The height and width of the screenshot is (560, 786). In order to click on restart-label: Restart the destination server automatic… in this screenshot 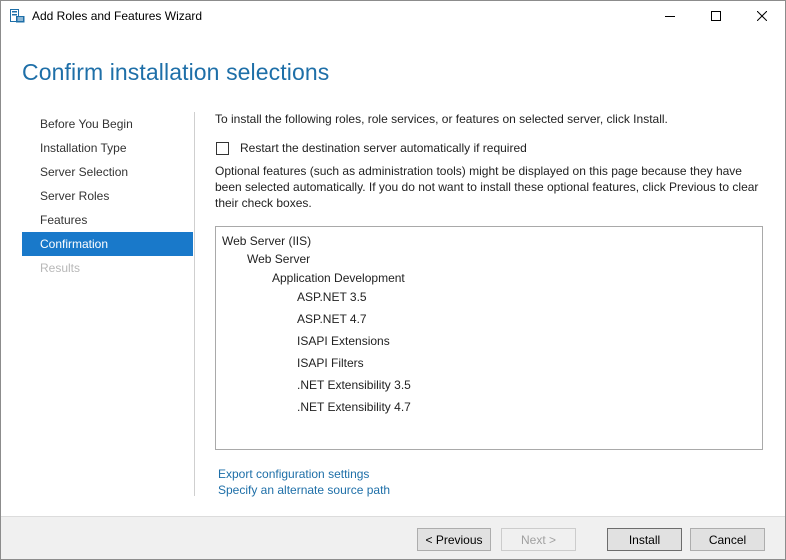, I will do `click(383, 148)`.